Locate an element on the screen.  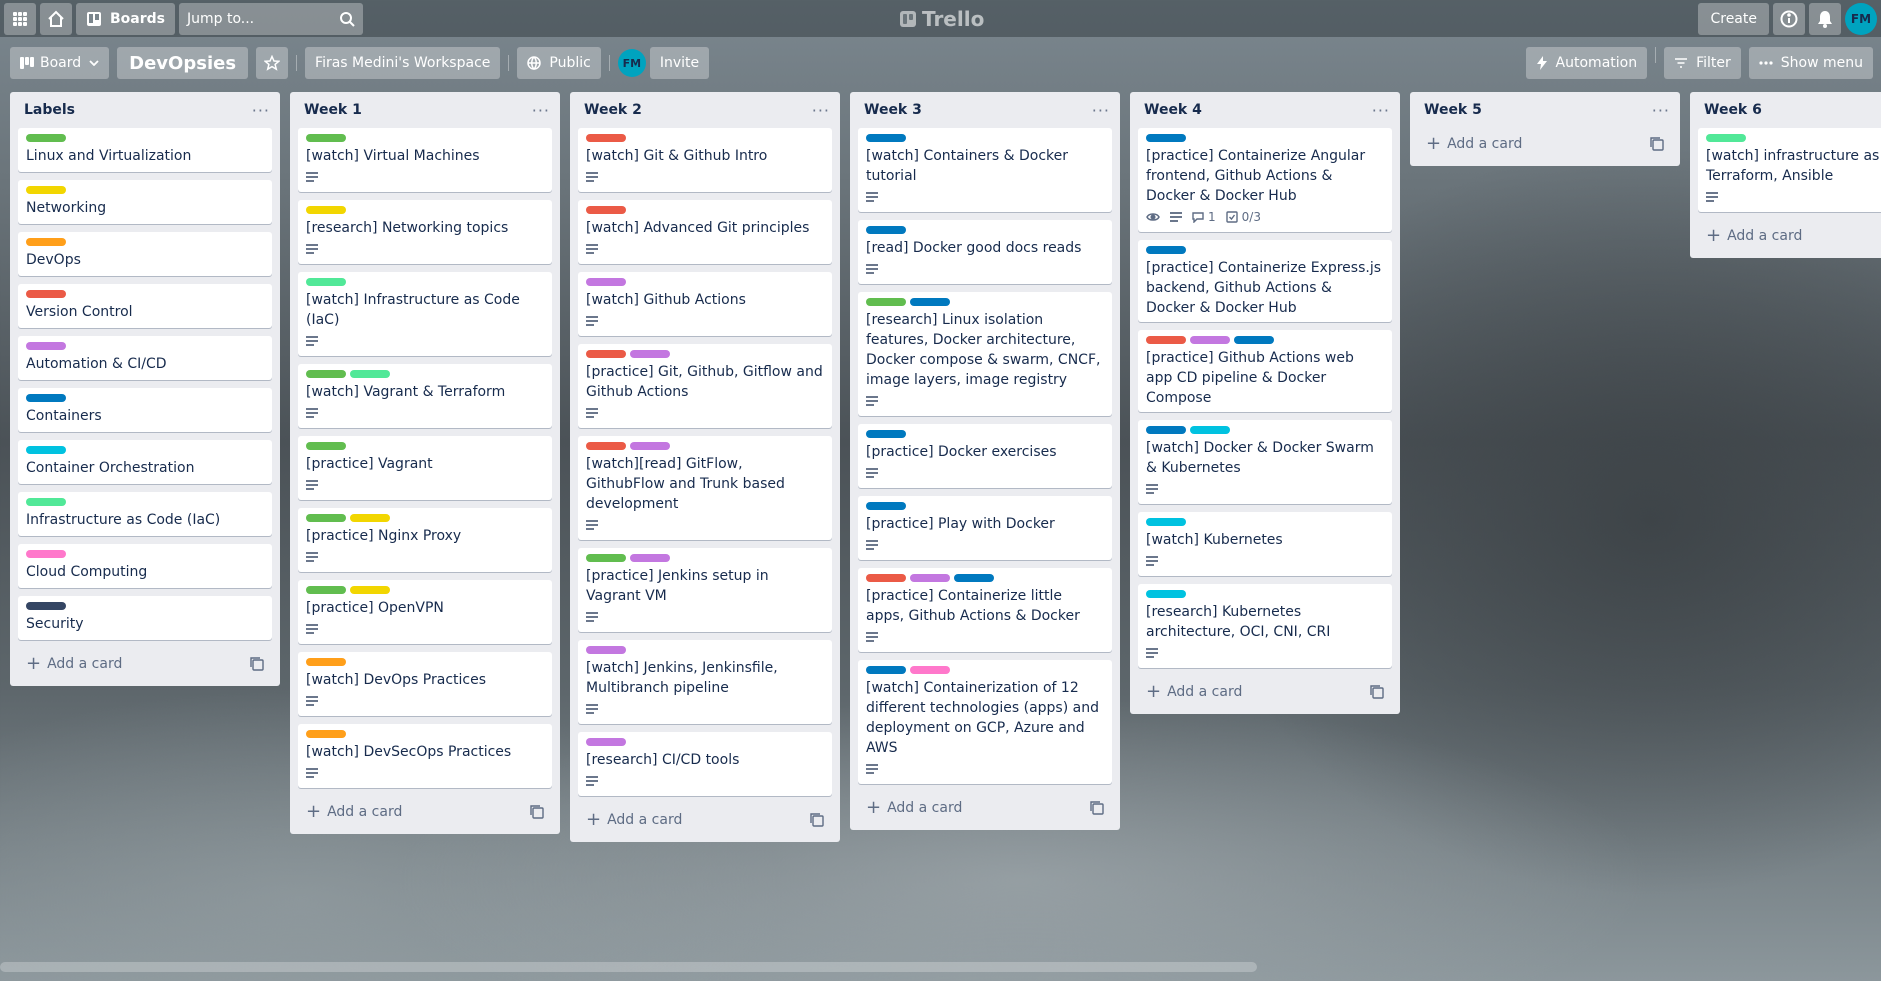
boards-button: Boards is located at coordinates (125, 18).